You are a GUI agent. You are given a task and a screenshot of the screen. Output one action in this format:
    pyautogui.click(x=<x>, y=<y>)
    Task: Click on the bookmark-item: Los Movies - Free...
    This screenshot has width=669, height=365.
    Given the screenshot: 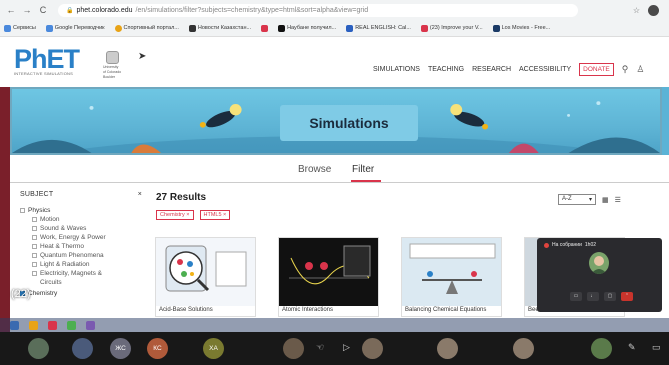 What is the action you would take?
    pyautogui.click(x=521, y=28)
    